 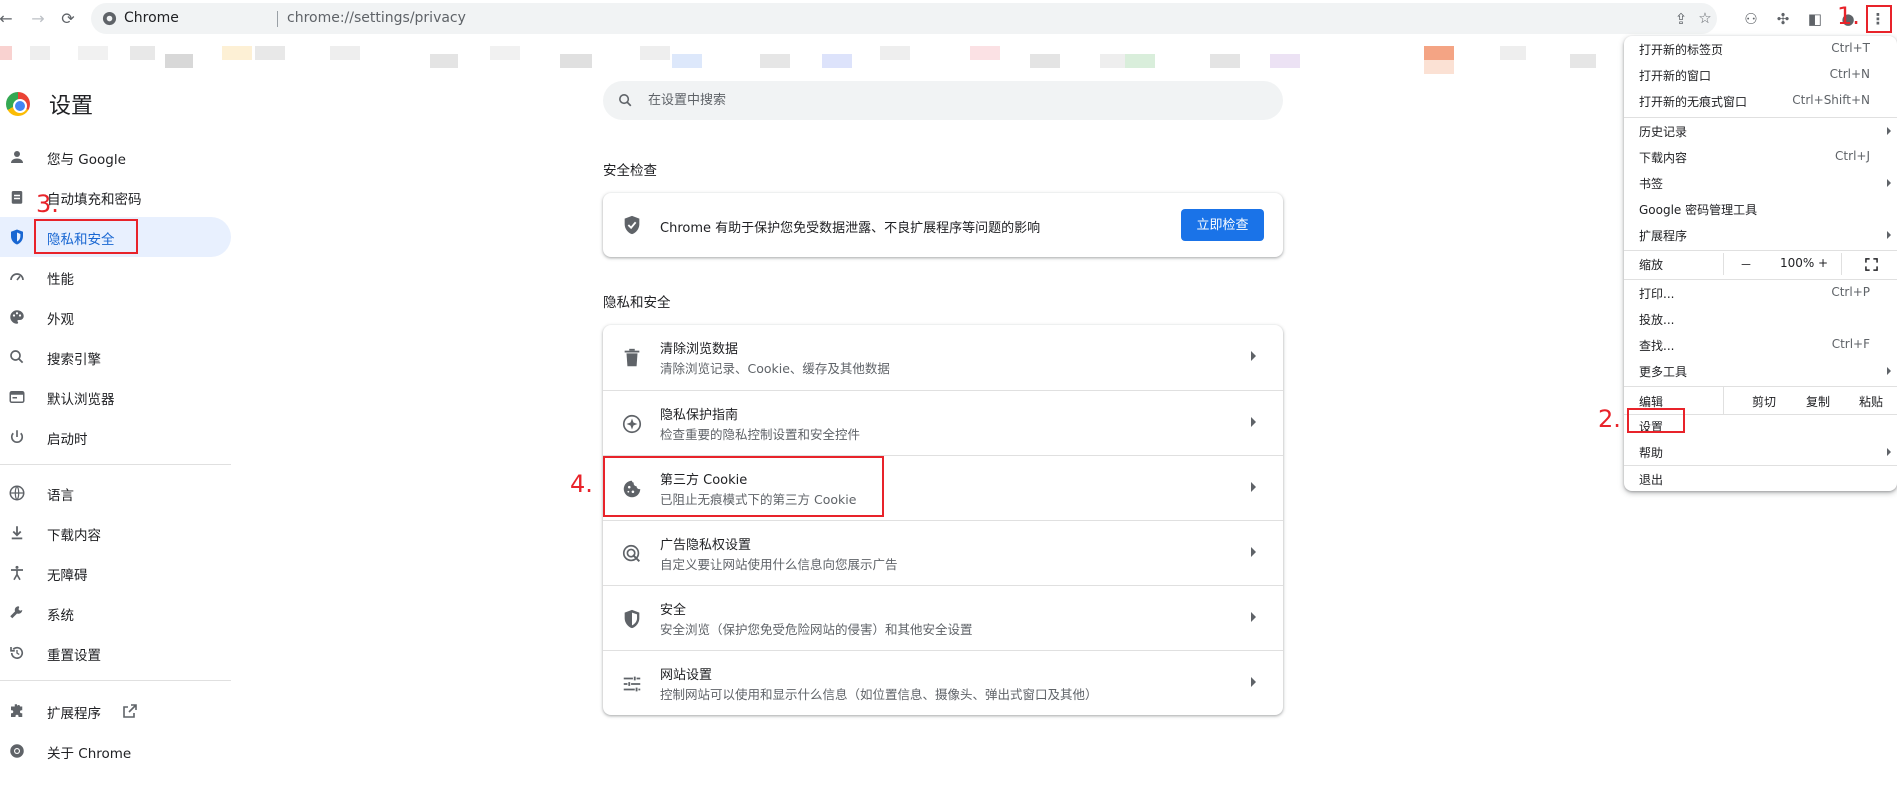 I want to click on annotation-box-settings, so click(x=1656, y=420).